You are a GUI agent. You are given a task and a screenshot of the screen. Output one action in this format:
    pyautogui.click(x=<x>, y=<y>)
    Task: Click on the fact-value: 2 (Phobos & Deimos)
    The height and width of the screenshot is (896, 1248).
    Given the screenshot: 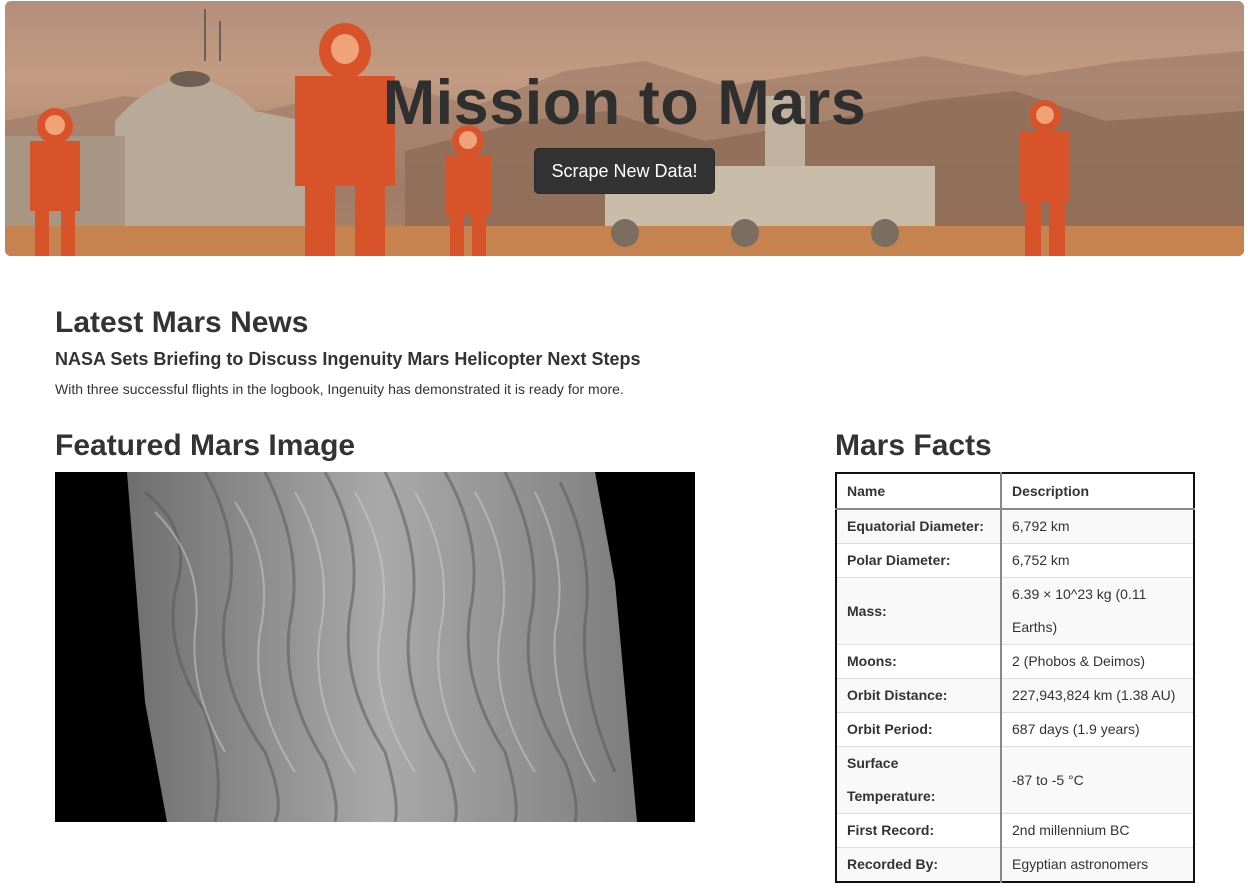 What is the action you would take?
    pyautogui.click(x=1097, y=661)
    